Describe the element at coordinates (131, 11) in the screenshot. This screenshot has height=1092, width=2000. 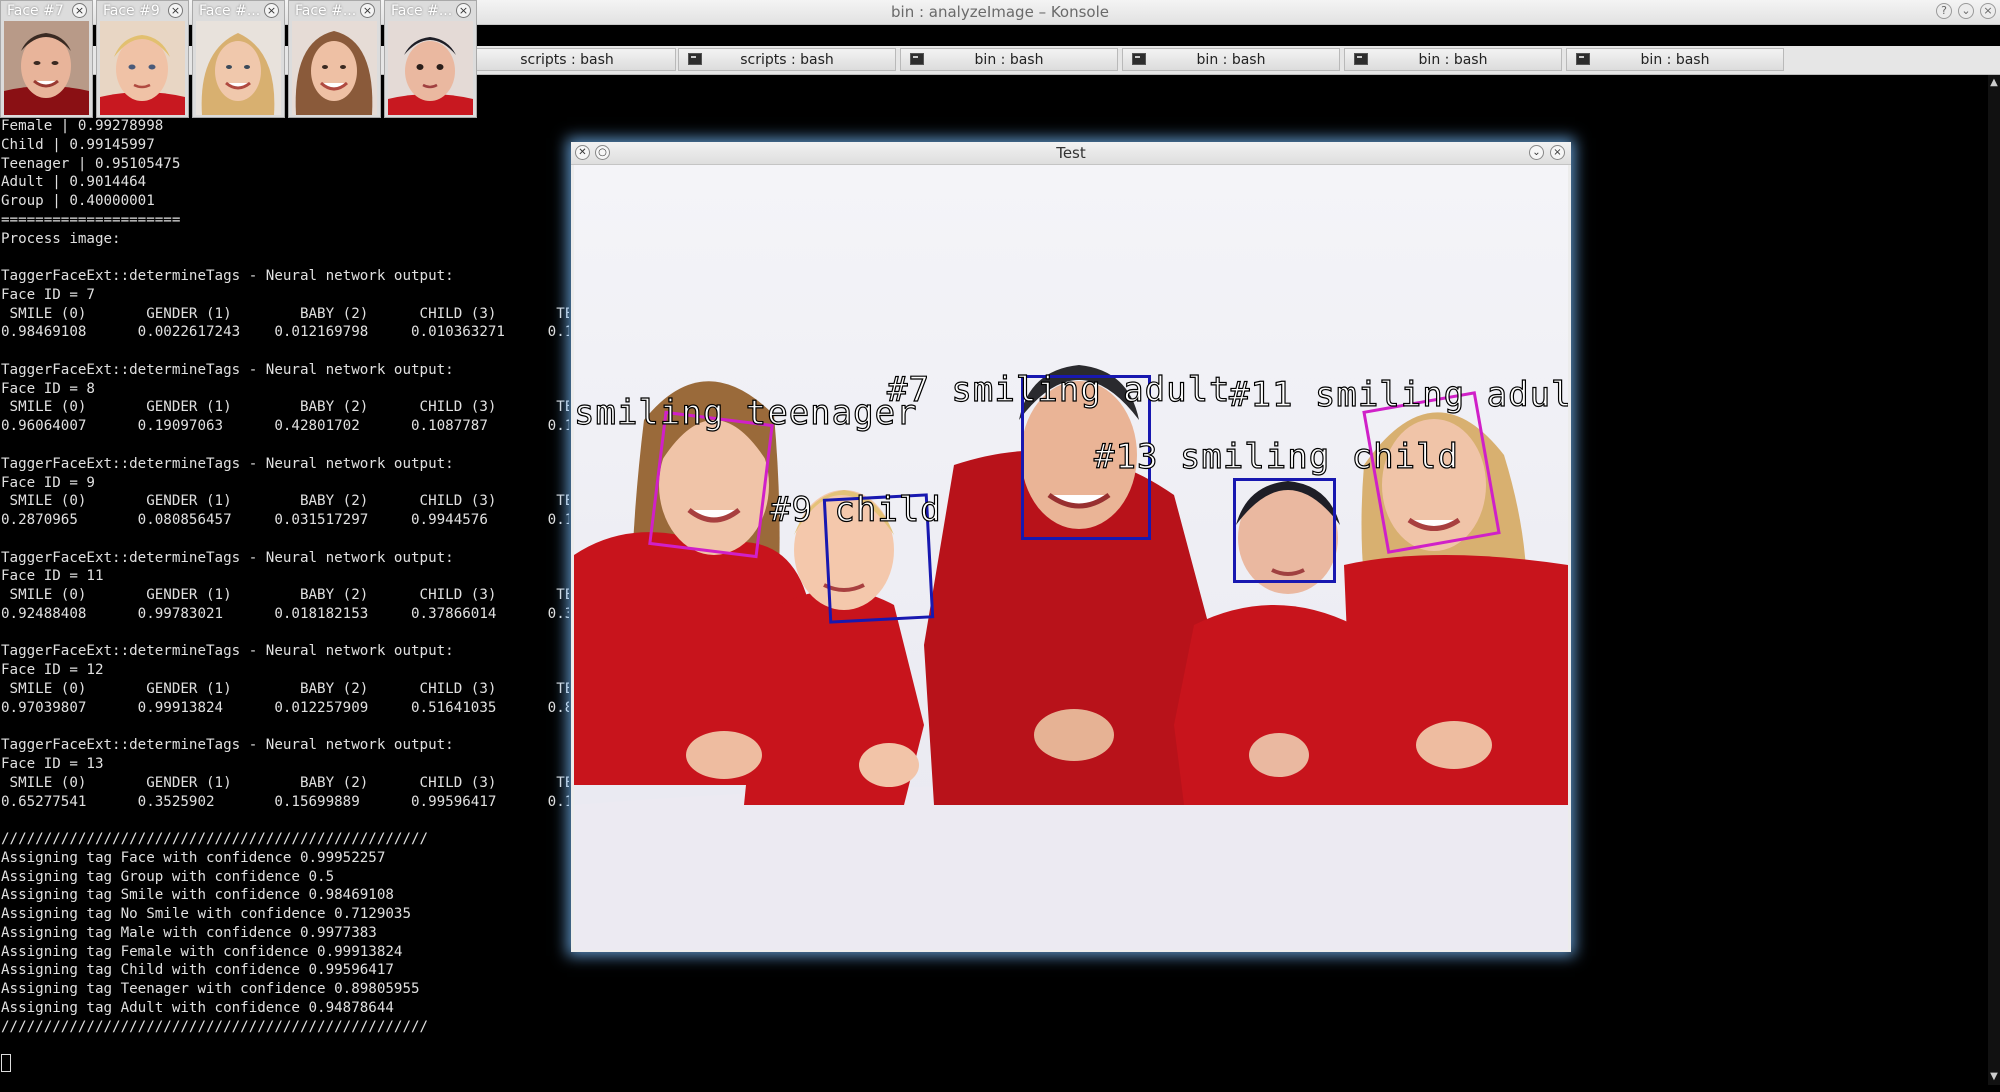
I see `thumbnail-title: Face #9` at that location.